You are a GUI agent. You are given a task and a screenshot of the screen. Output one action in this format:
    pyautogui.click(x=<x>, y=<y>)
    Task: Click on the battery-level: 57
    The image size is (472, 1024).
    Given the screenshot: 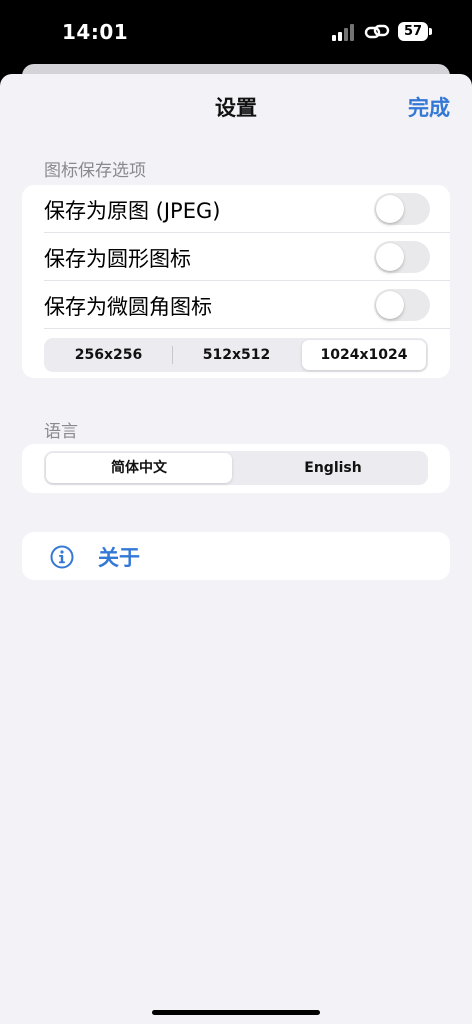 What is the action you would take?
    pyautogui.click(x=413, y=31)
    